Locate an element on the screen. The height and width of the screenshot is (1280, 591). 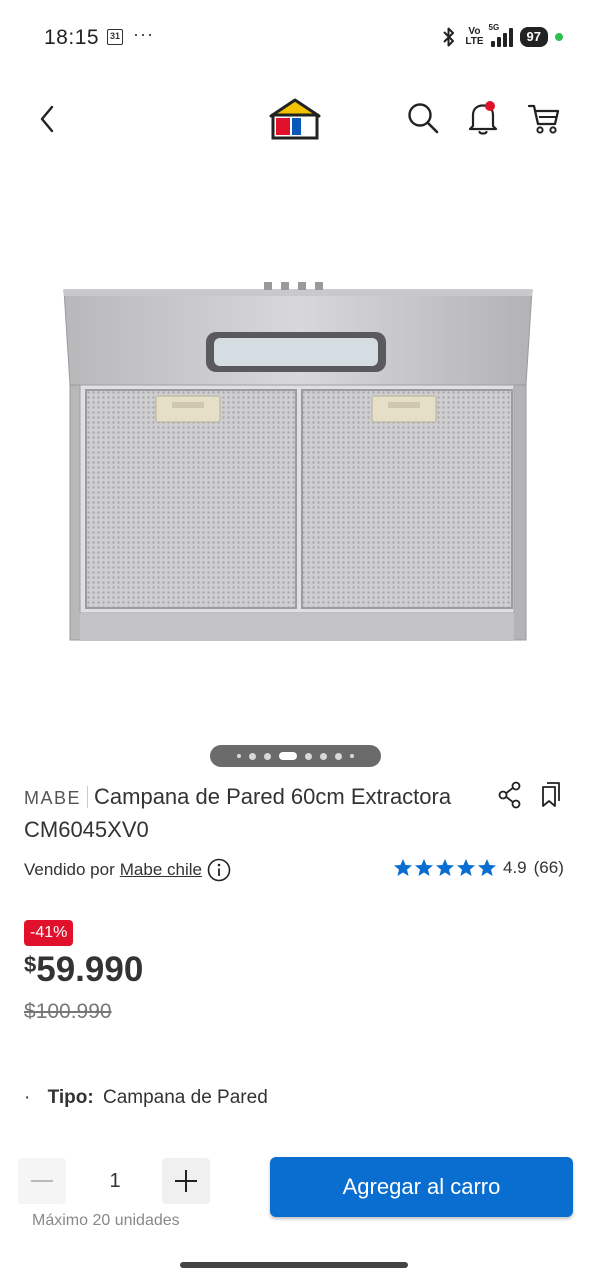
quantity-increase-button is located at coordinates (186, 1181).